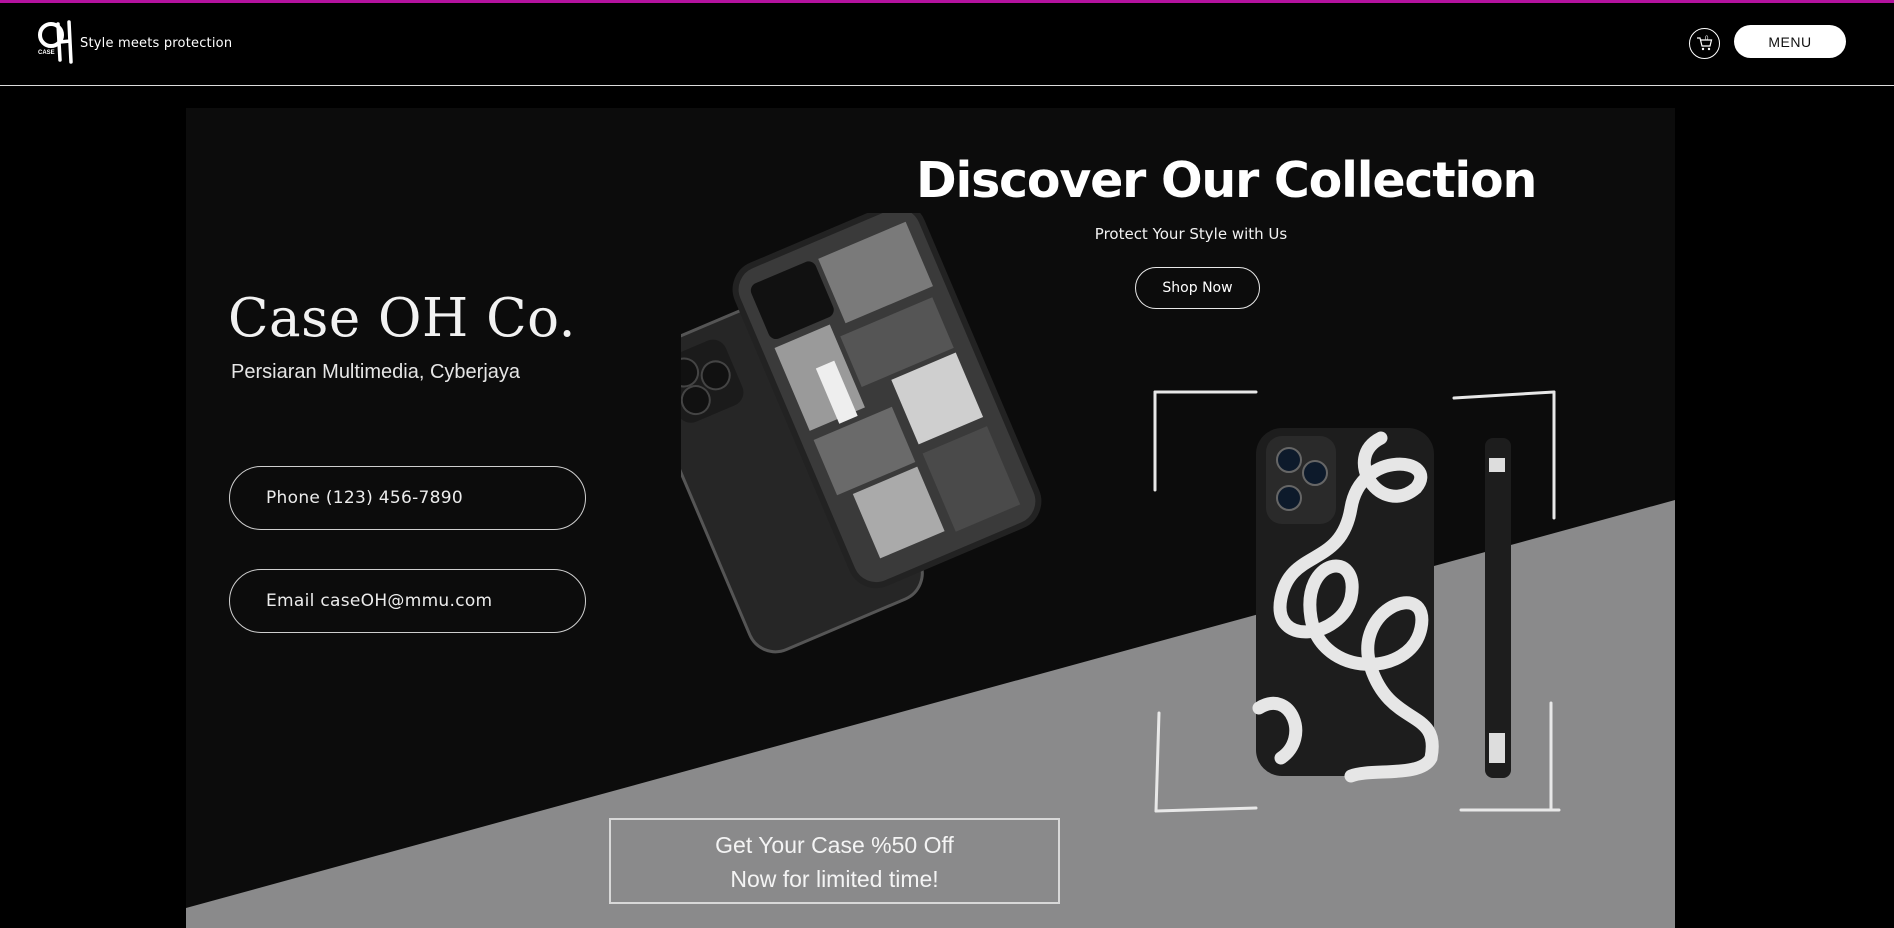 This screenshot has height=928, width=1894. Describe the element at coordinates (1197, 288) in the screenshot. I see `shop-now-button: Shop Now` at that location.